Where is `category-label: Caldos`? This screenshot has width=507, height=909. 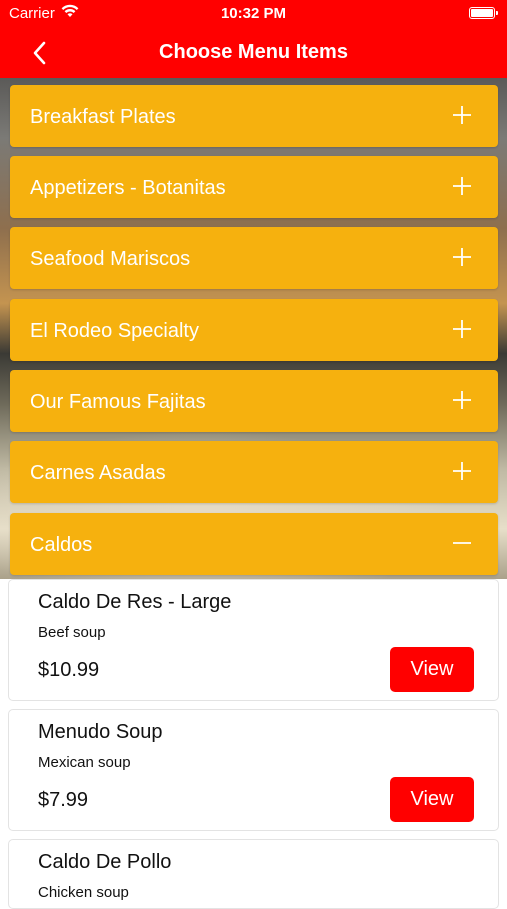
category-label: Caldos is located at coordinates (61, 545).